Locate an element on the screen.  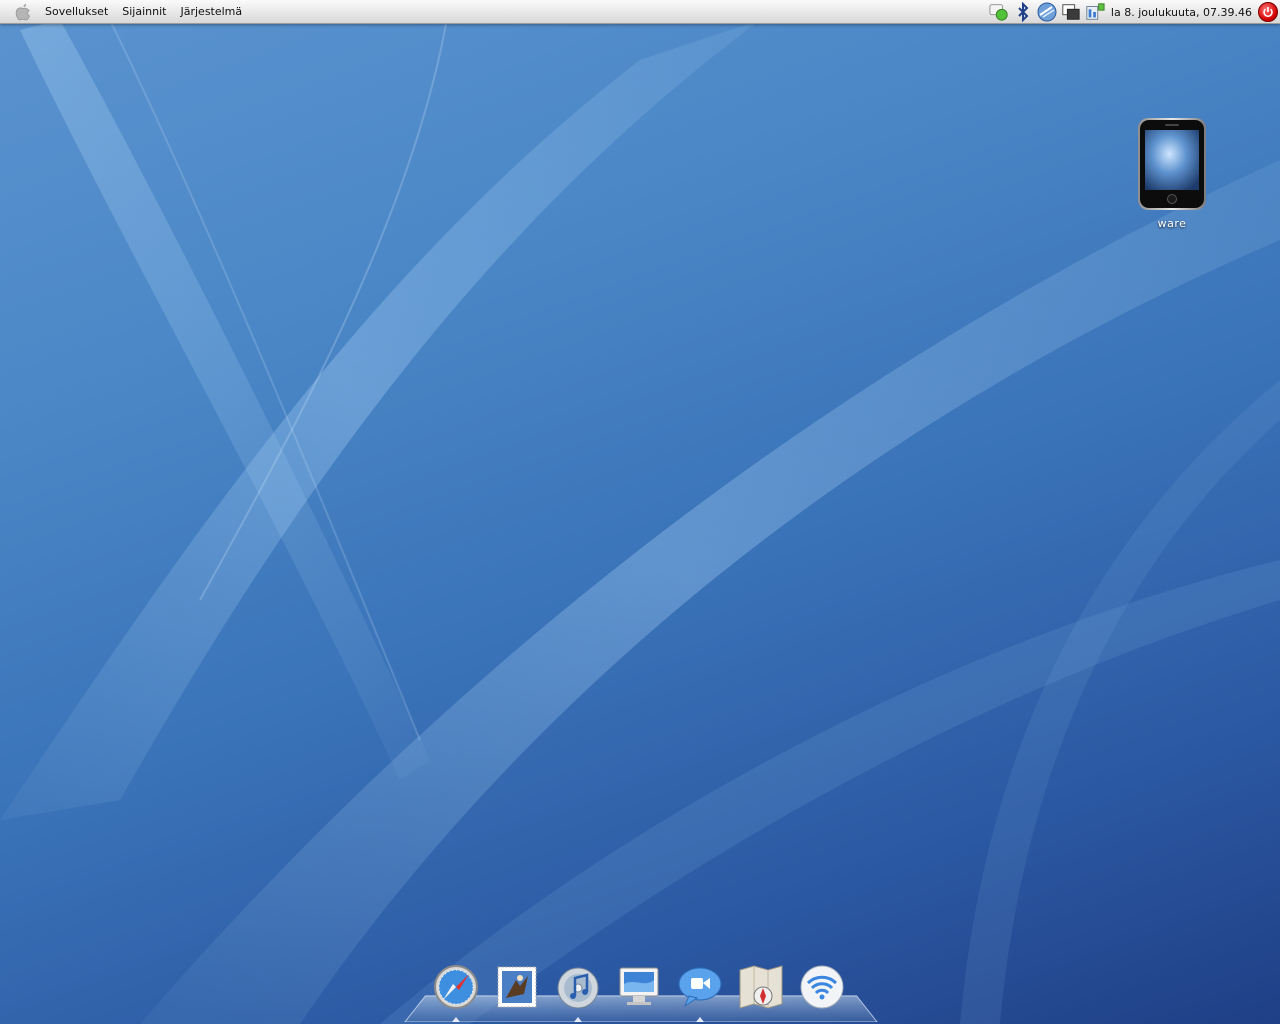
menu-applications: Sovellukset is located at coordinates (76, 12).